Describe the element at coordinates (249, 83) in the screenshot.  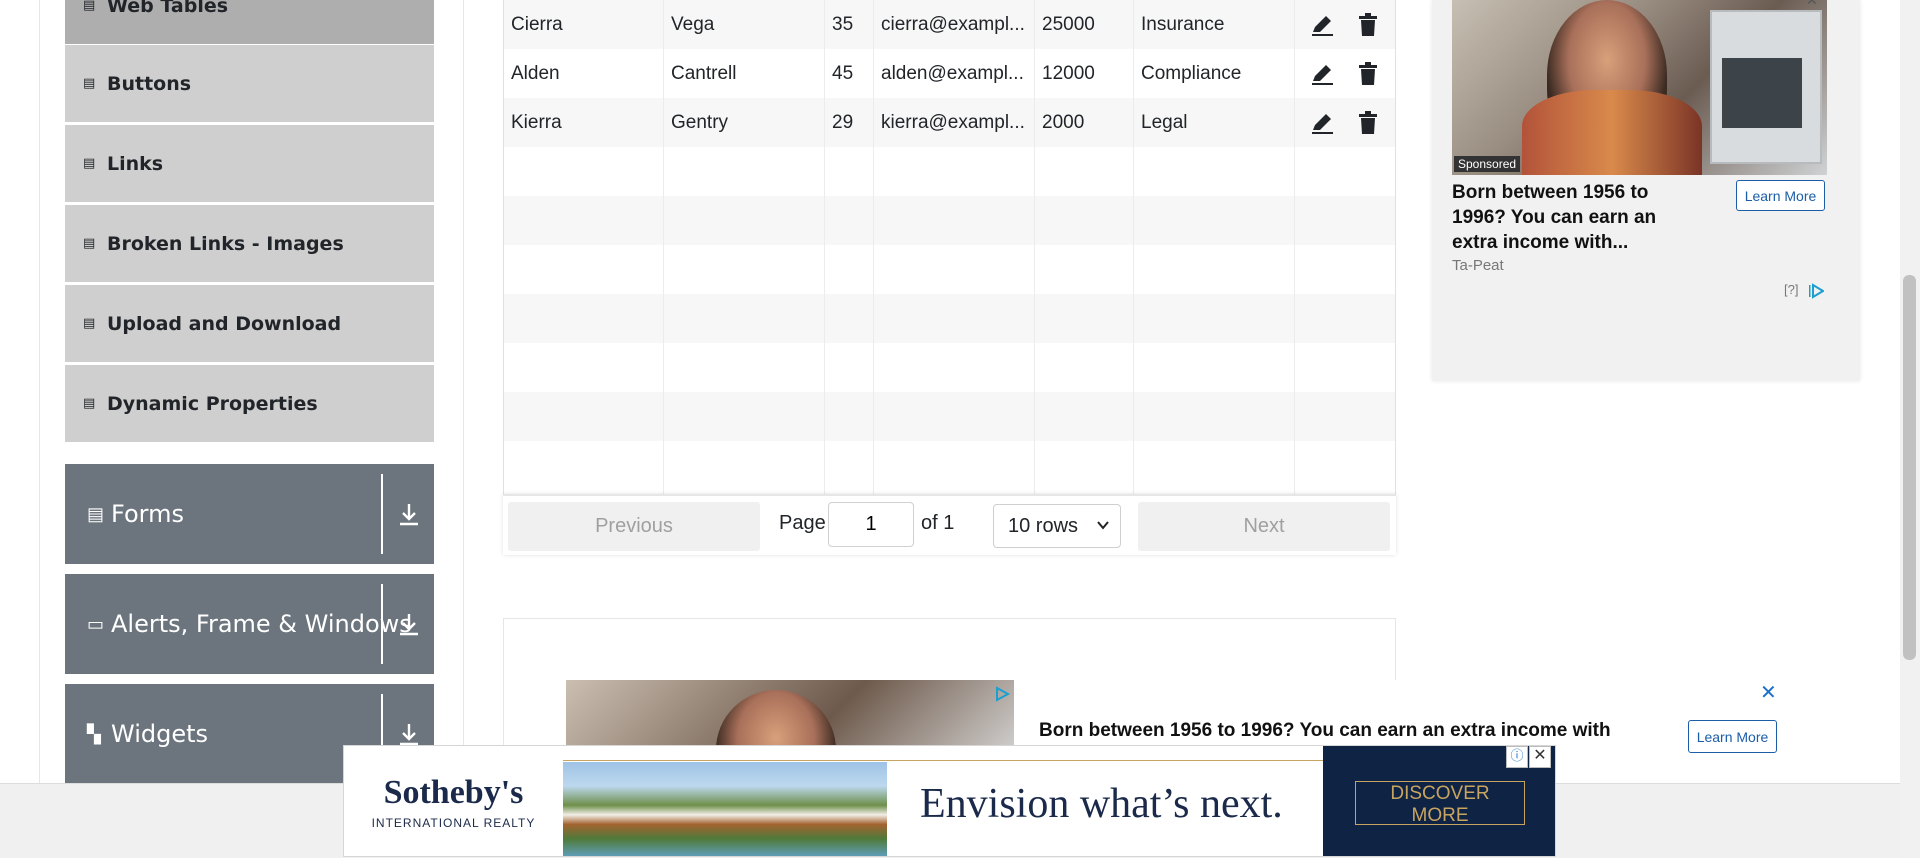
I see `sidebar-item-buttons: ▤ Buttons` at that location.